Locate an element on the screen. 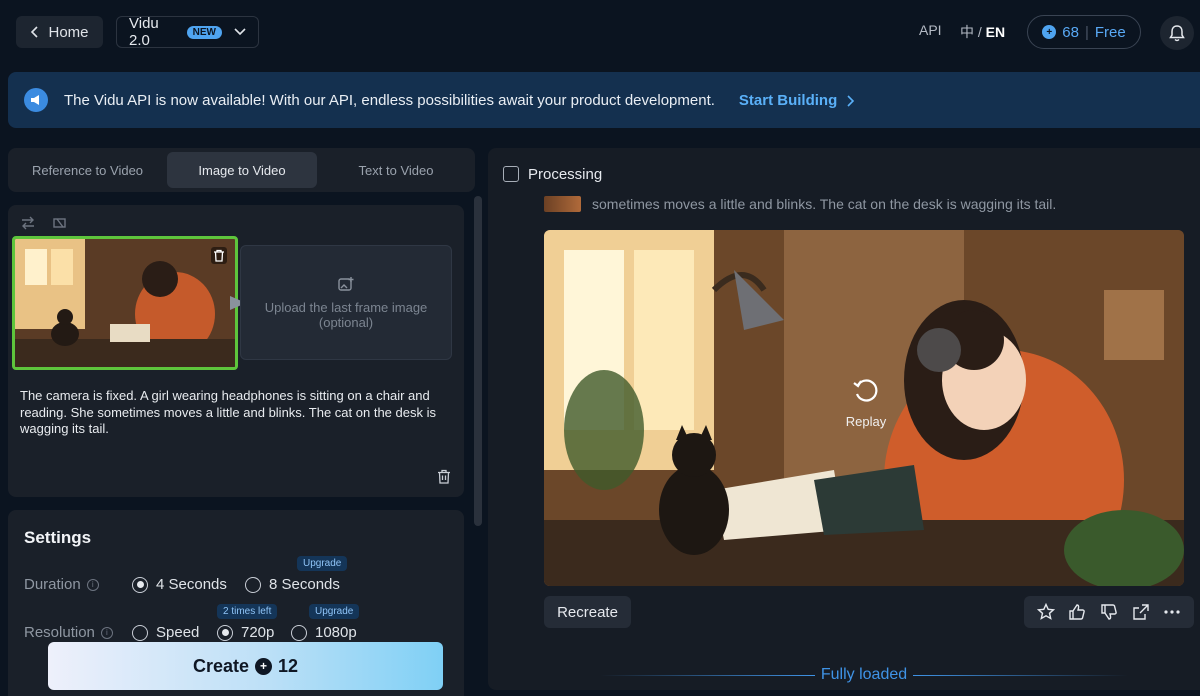 Image resolution: width=1200 pixels, height=696 pixels. image-add-icon is located at coordinates (346, 285).